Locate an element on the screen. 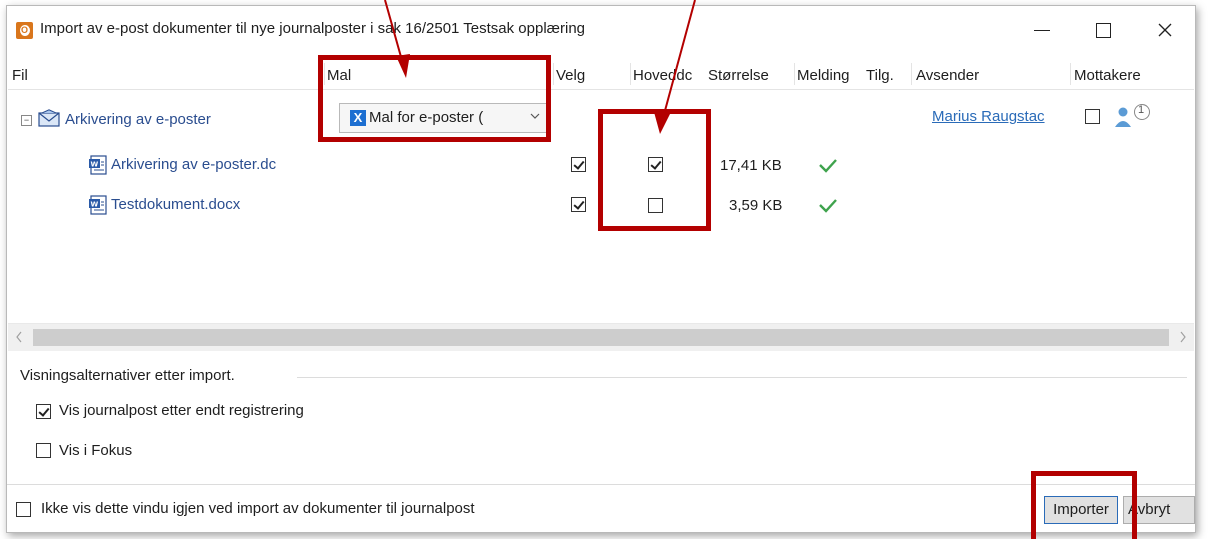  template-dropdown: X Mal for e-poster ( is located at coordinates (444, 118).